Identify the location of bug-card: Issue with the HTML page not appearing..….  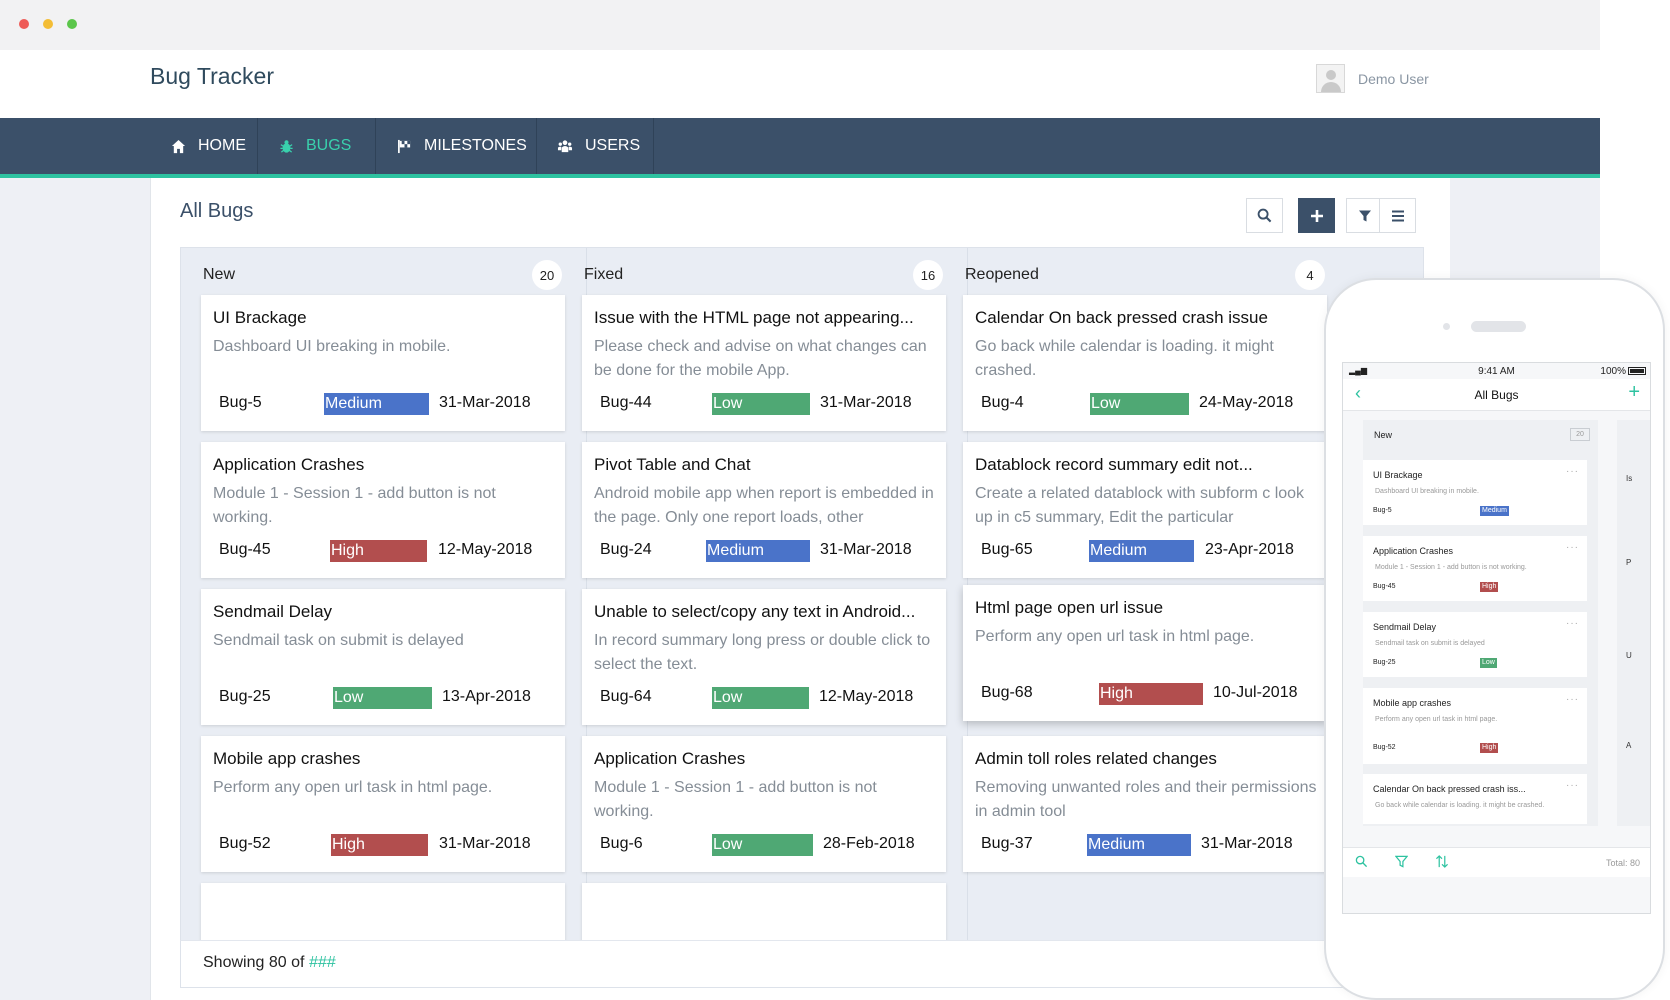
(764, 363).